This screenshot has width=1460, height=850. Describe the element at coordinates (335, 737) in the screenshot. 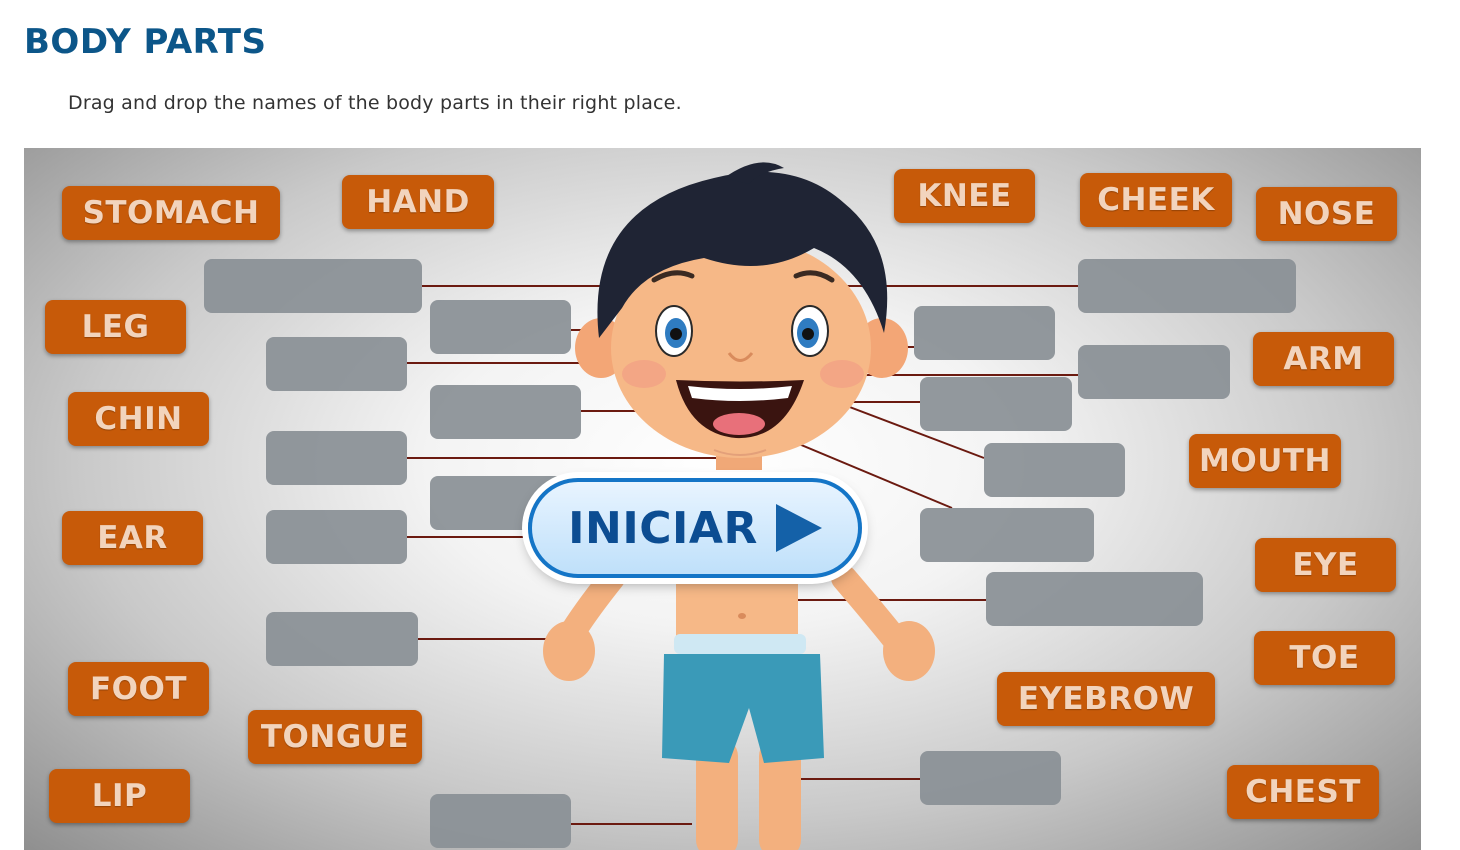

I see `word-tile-tongue: TONGUE` at that location.